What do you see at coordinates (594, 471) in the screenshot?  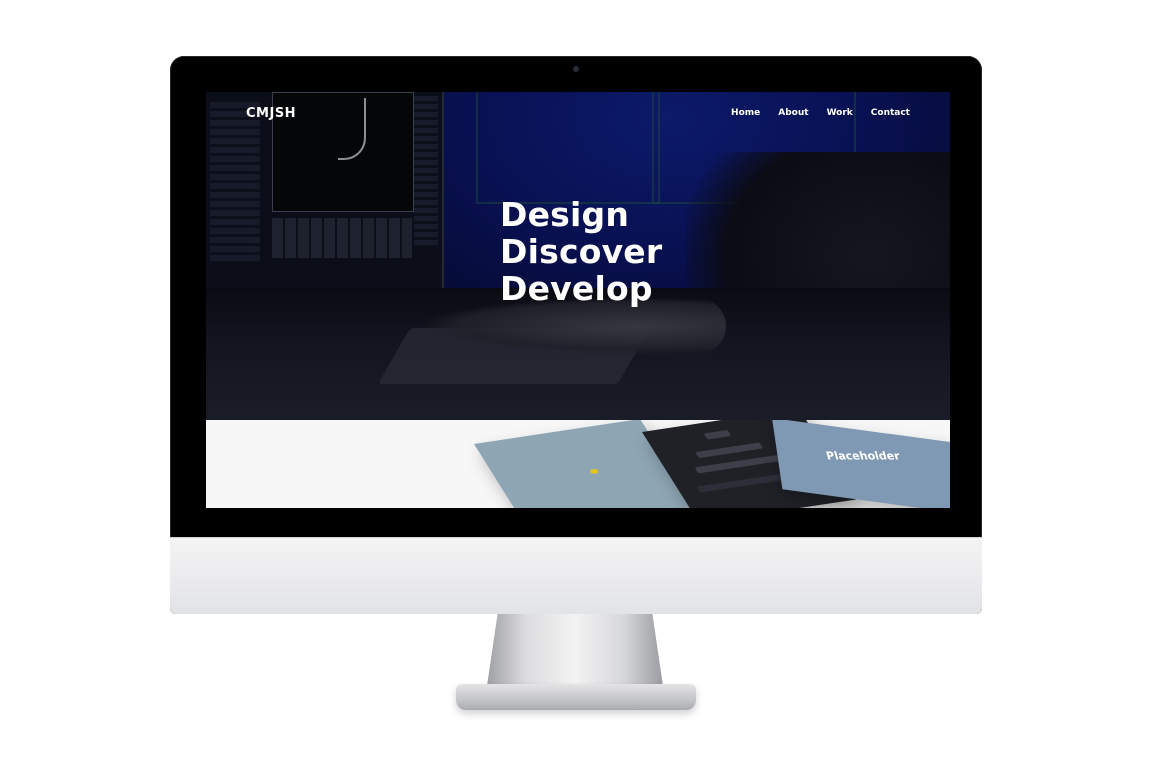 I see `card-logo-mark` at bounding box center [594, 471].